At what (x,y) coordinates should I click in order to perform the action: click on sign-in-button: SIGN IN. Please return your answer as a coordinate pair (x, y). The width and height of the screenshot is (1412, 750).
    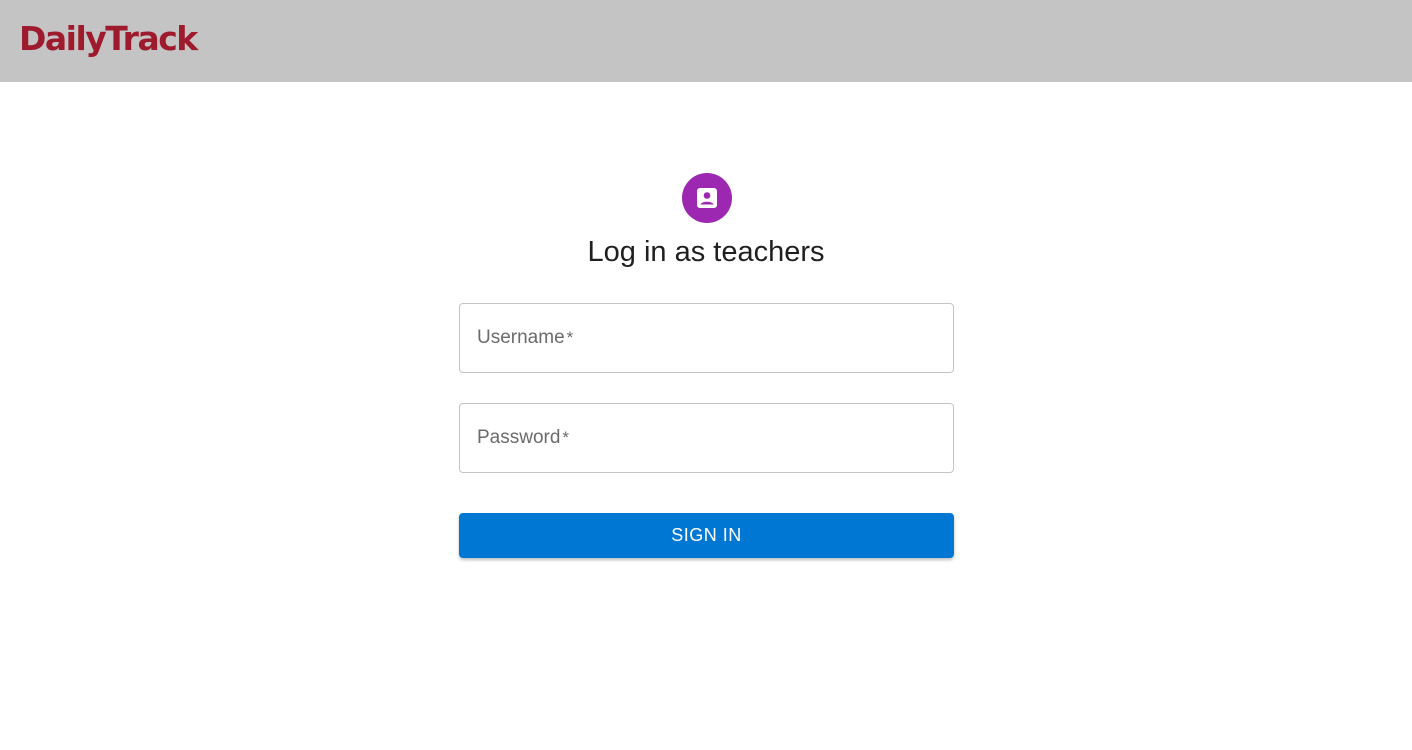
    Looking at the image, I should click on (706, 535).